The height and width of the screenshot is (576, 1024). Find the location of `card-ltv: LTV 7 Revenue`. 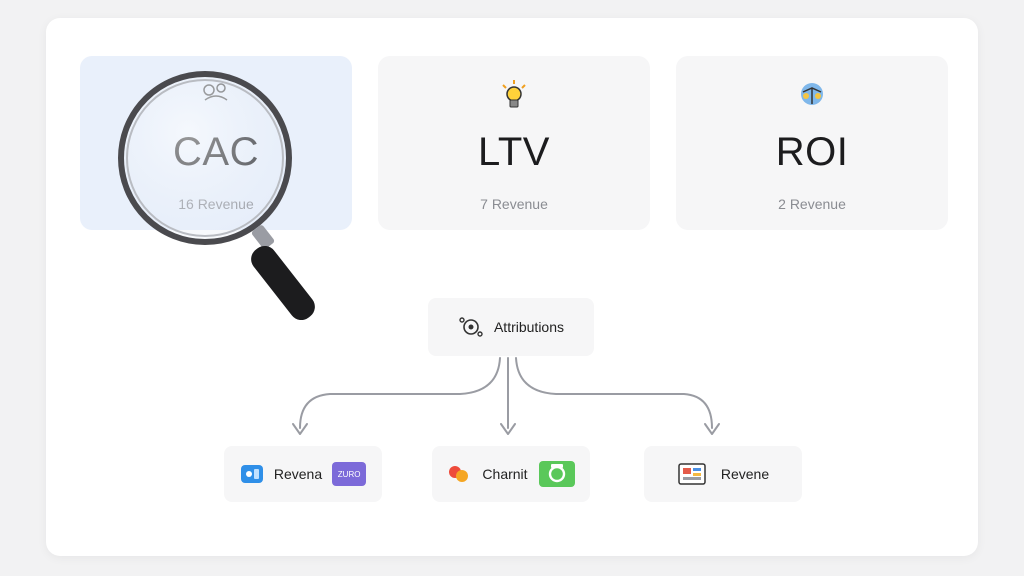

card-ltv: LTV 7 Revenue is located at coordinates (514, 143).